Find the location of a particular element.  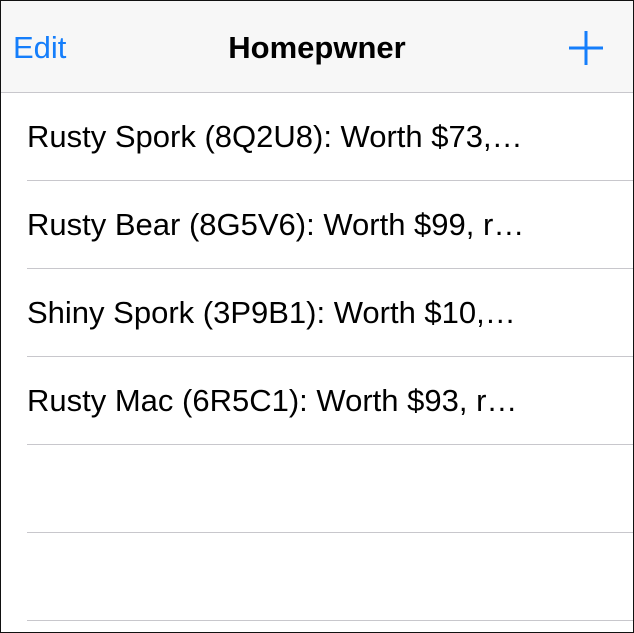

navigation-bar: Edit Homepwner is located at coordinates (317, 47).